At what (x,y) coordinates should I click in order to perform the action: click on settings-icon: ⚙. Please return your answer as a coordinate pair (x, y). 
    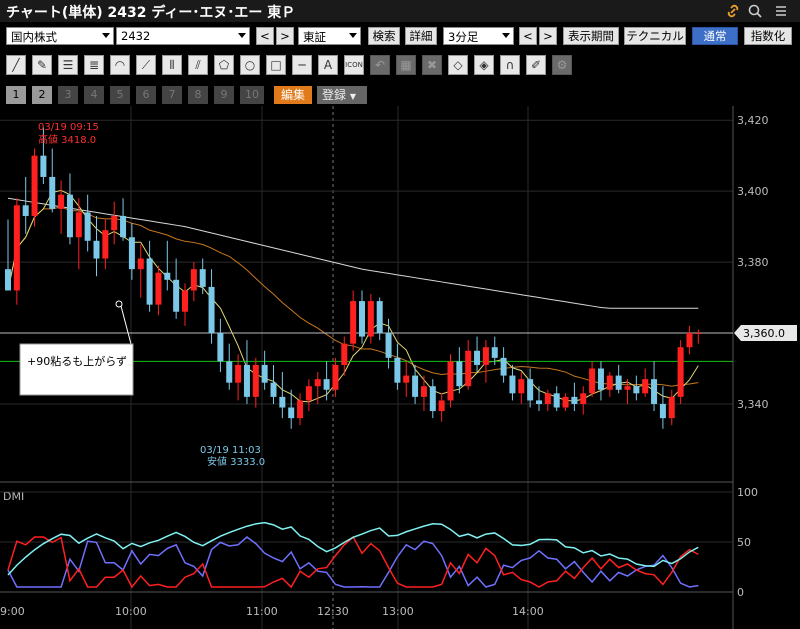
    Looking at the image, I should click on (562, 65).